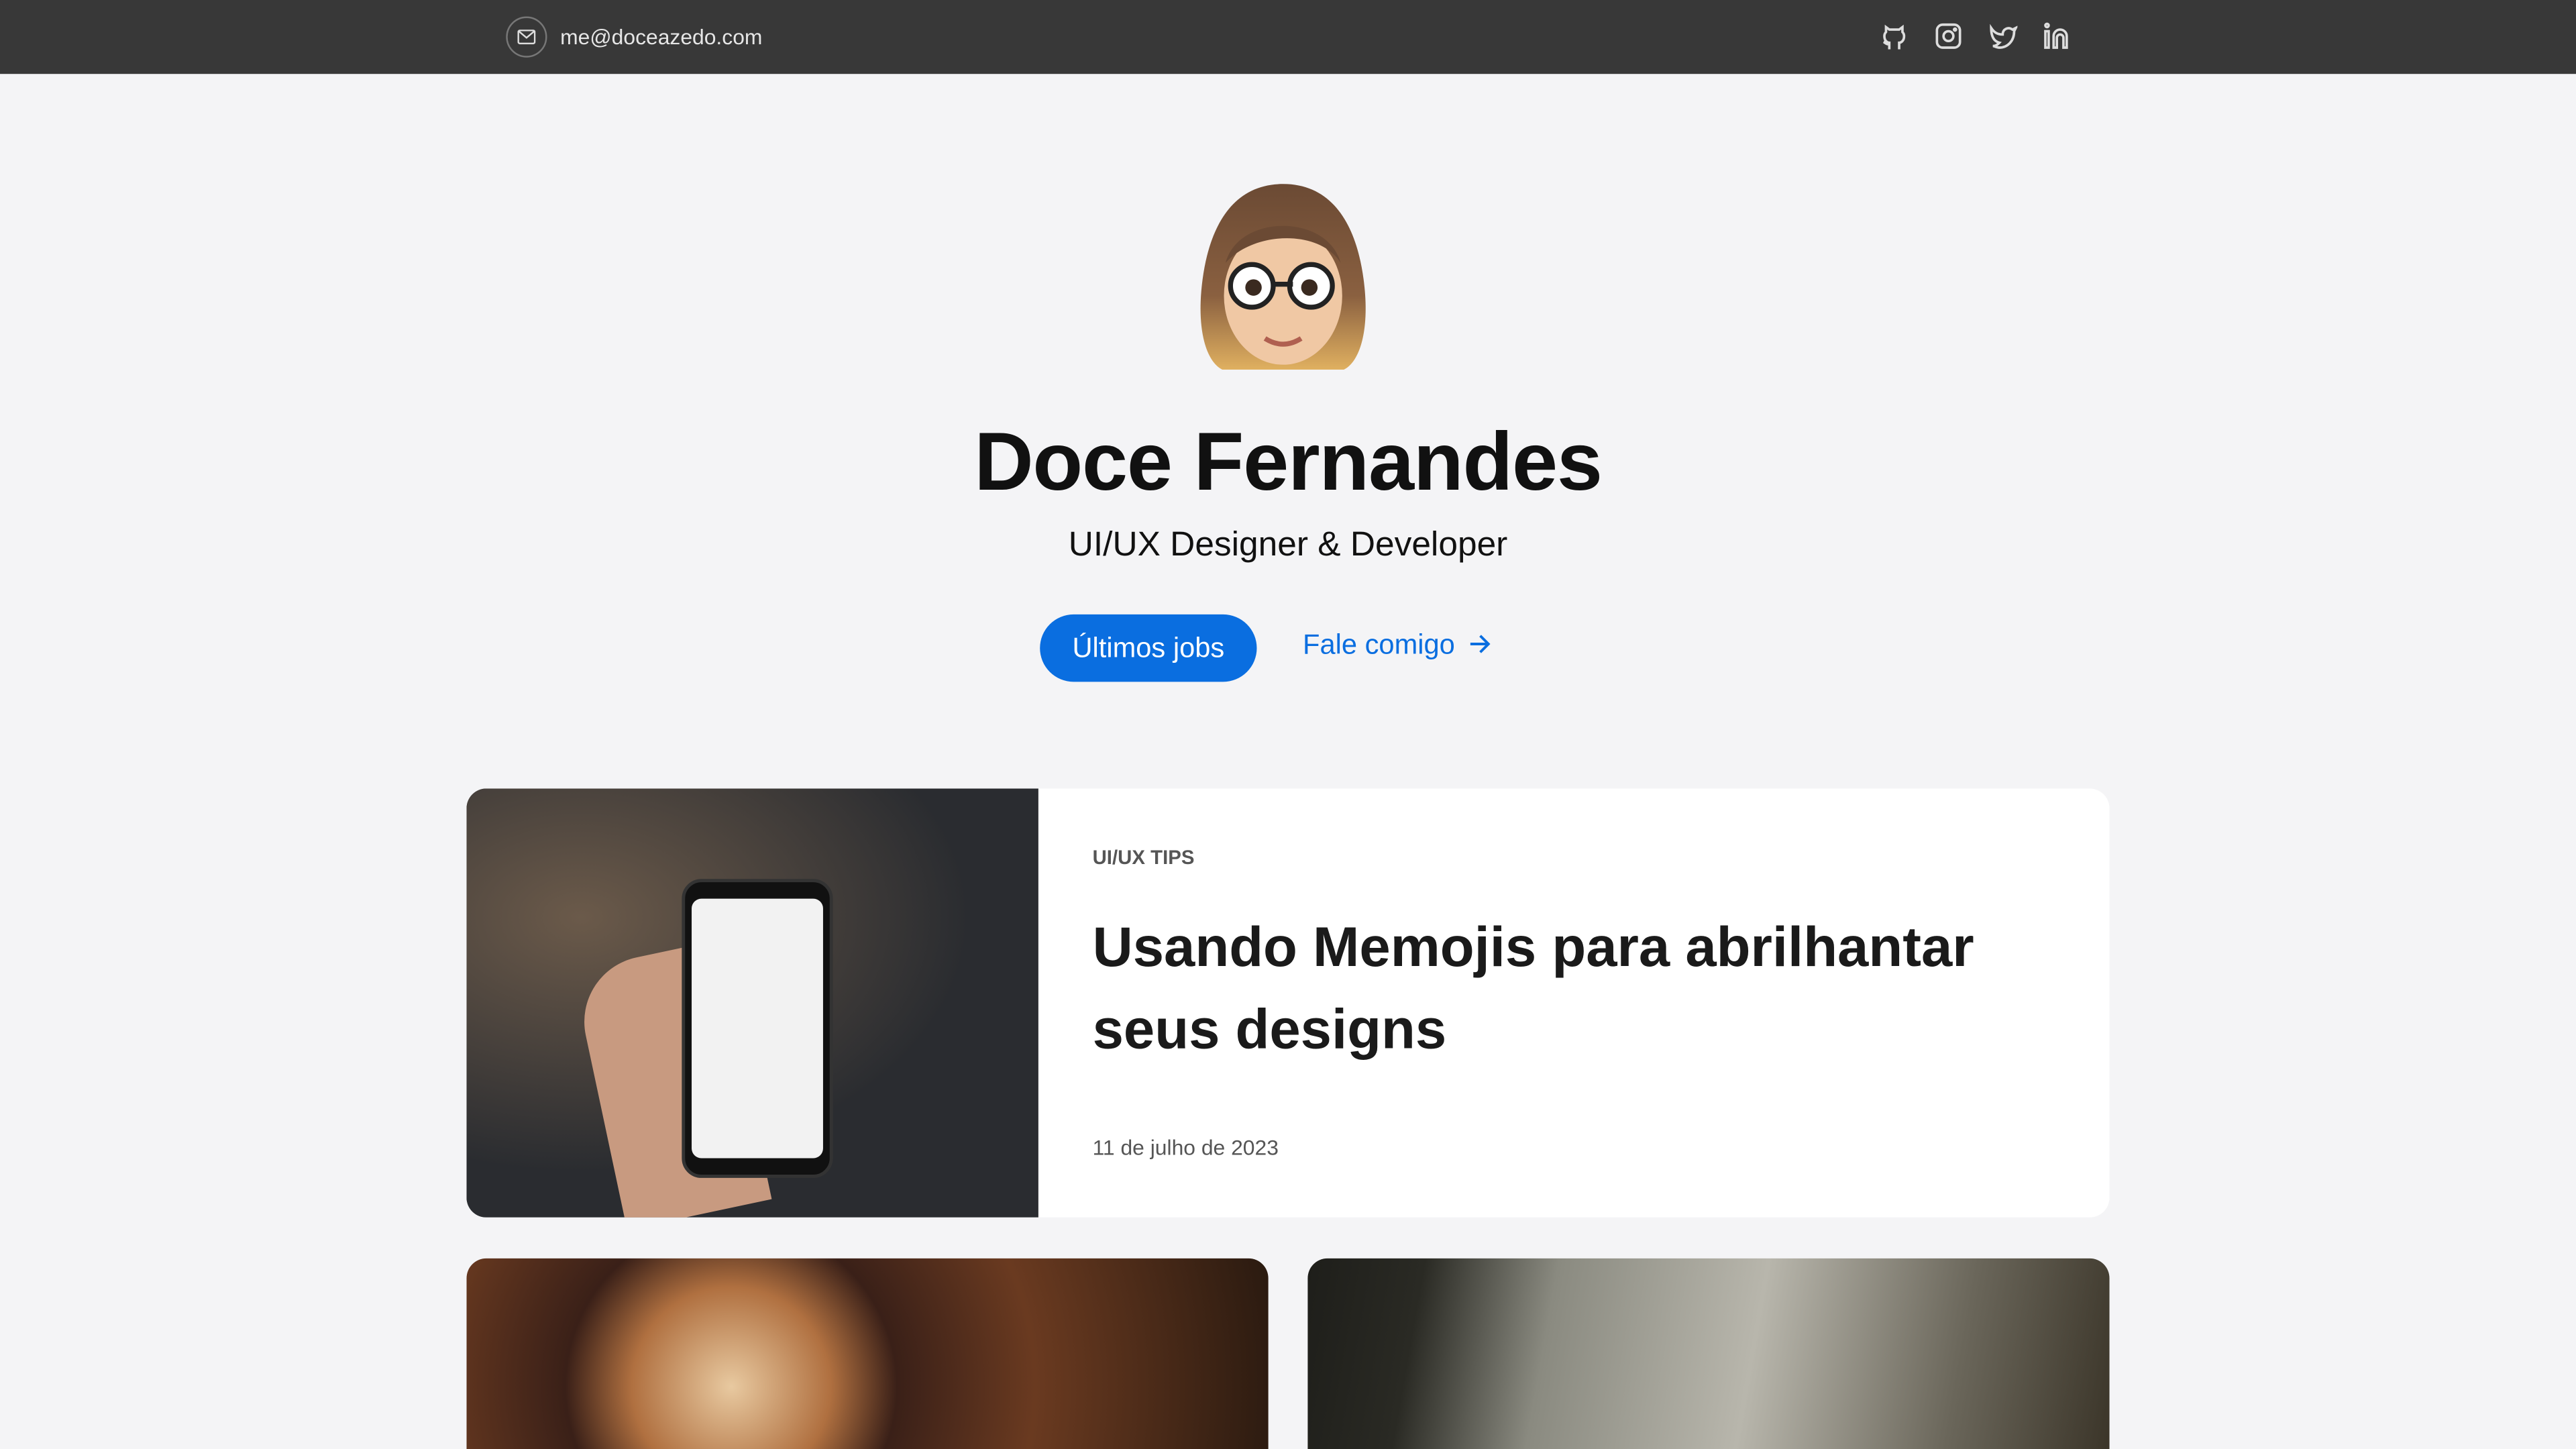 Image resolution: width=2576 pixels, height=1449 pixels. I want to click on email-text: me@doceazedo.com, so click(661, 37).